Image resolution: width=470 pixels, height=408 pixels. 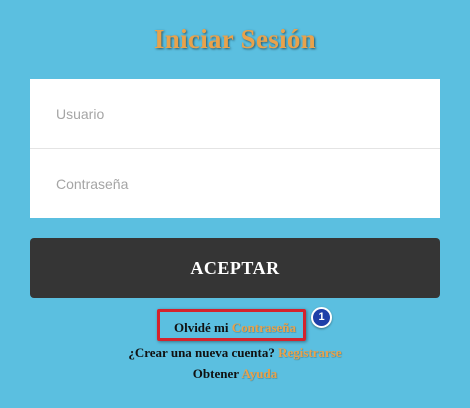 I want to click on help-line: Obtener Ayuda, so click(x=235, y=374).